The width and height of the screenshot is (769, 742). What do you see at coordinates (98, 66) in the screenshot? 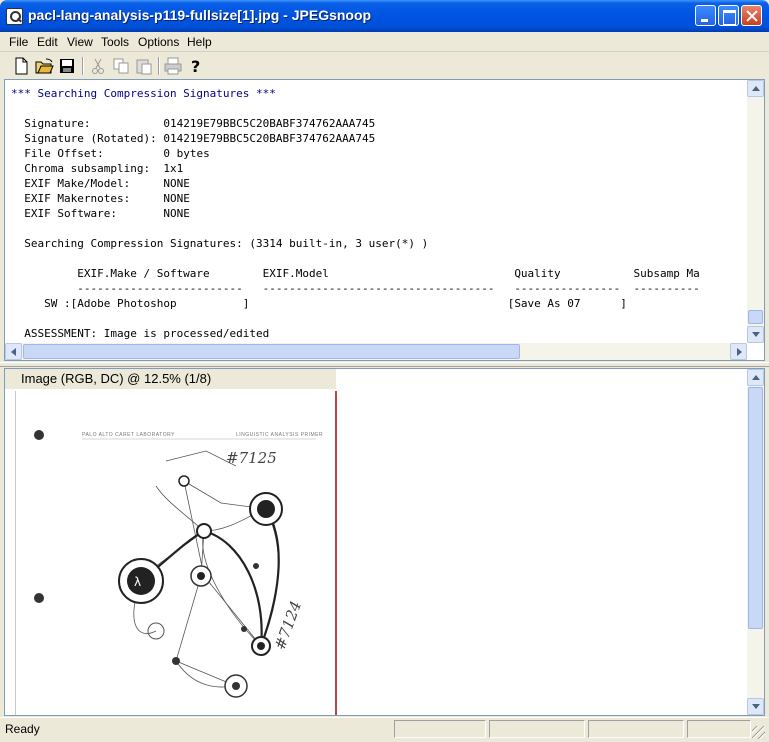
I see `cut-icon` at bounding box center [98, 66].